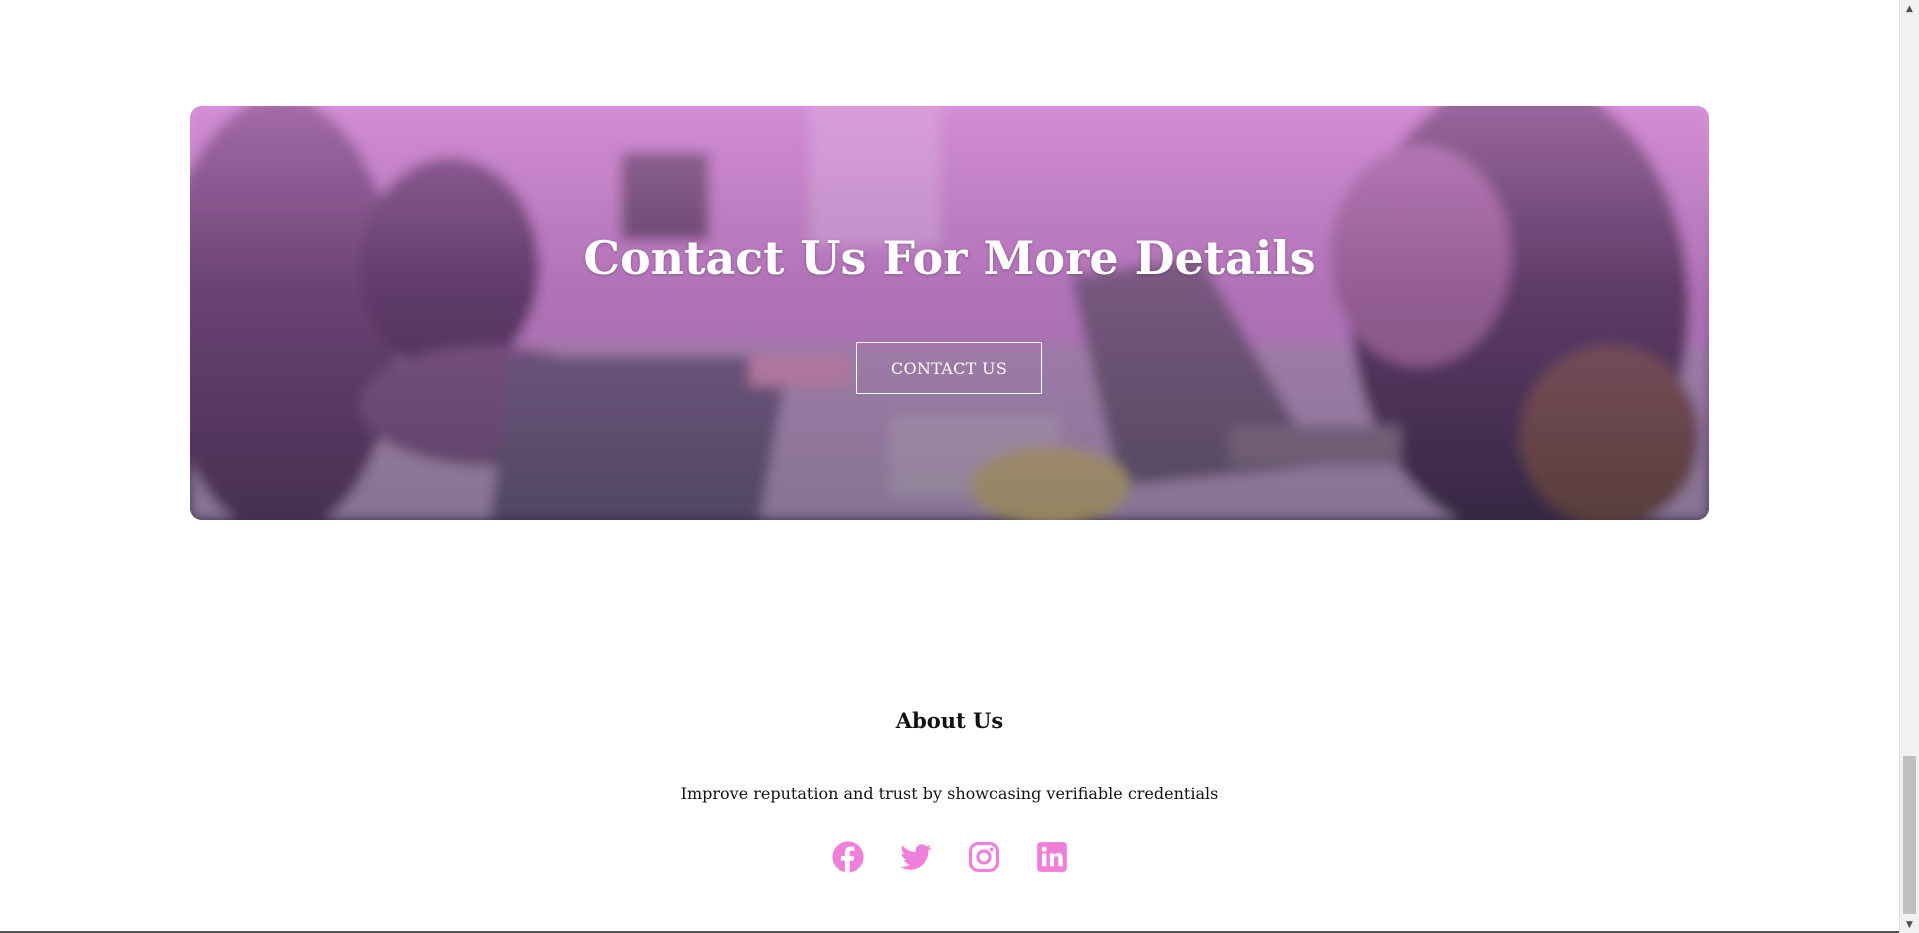 The height and width of the screenshot is (933, 1919). I want to click on vertical-scrollbar: ▲ ▼, so click(1909, 466).